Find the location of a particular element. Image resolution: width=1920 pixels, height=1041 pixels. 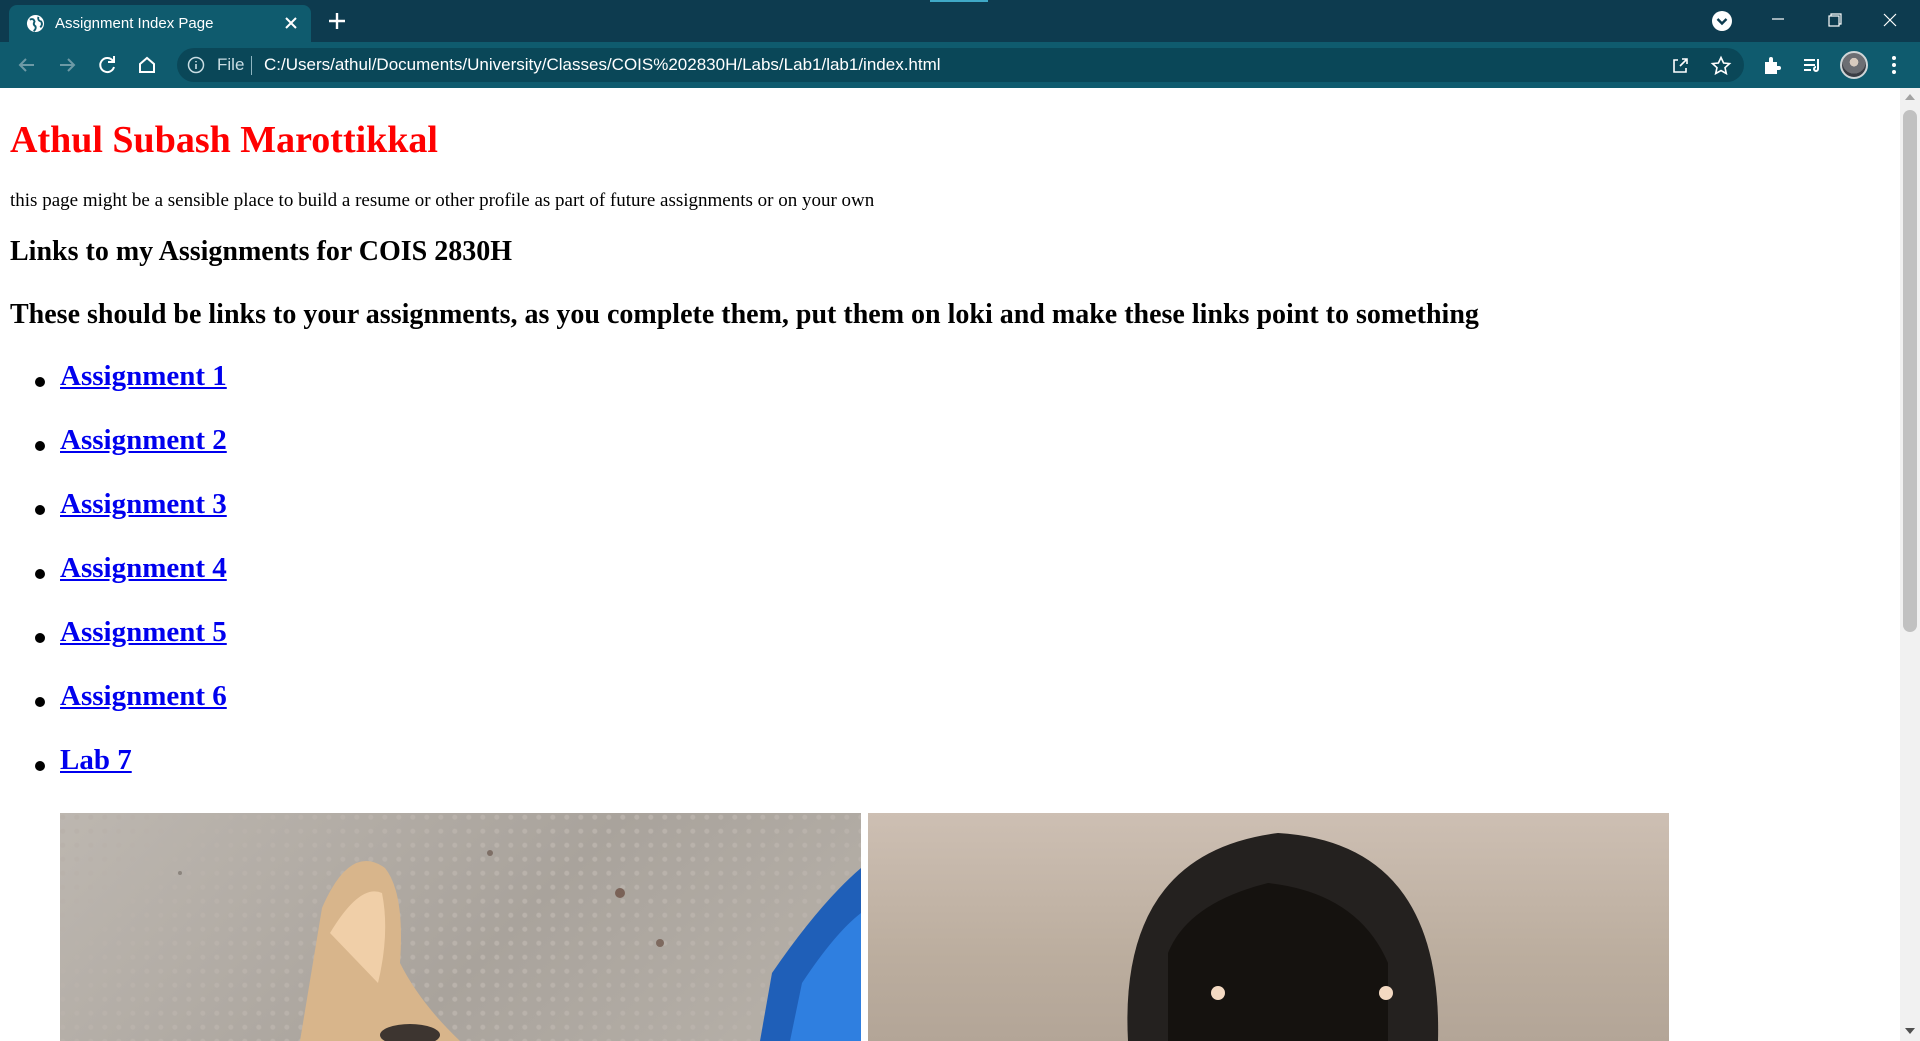

scroll-down-icon is located at coordinates (1910, 1031).